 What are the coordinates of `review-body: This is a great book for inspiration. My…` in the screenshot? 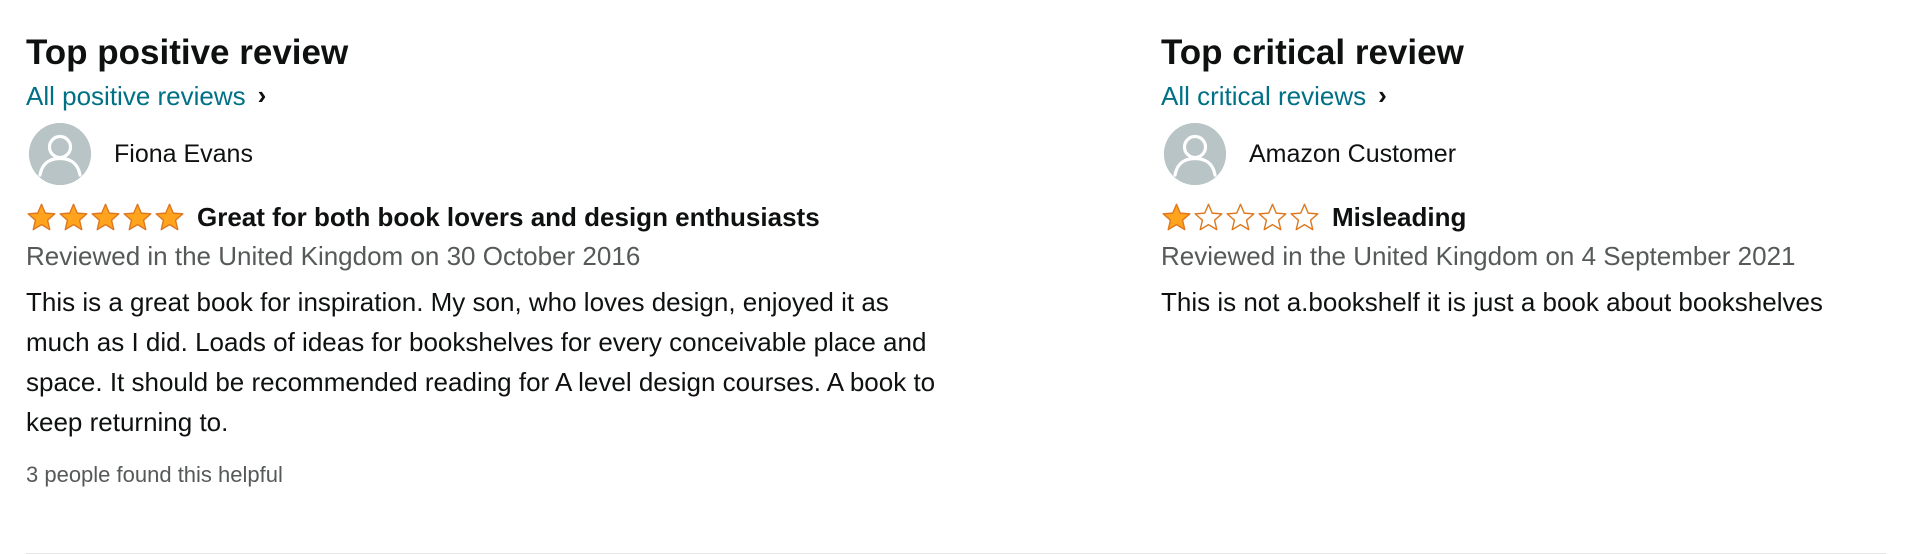 It's located at (481, 362).